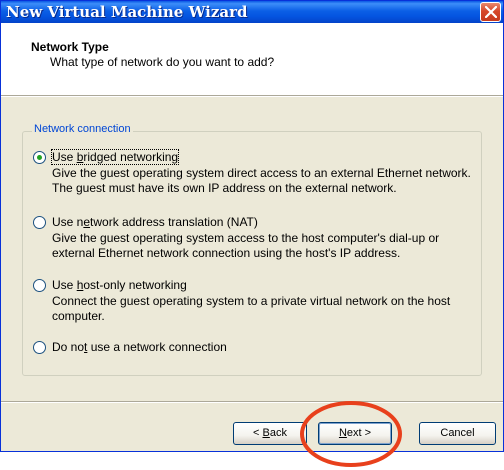 The height and width of the screenshot is (470, 504). Describe the element at coordinates (457, 433) in the screenshot. I see `cancel-button: Cancel` at that location.